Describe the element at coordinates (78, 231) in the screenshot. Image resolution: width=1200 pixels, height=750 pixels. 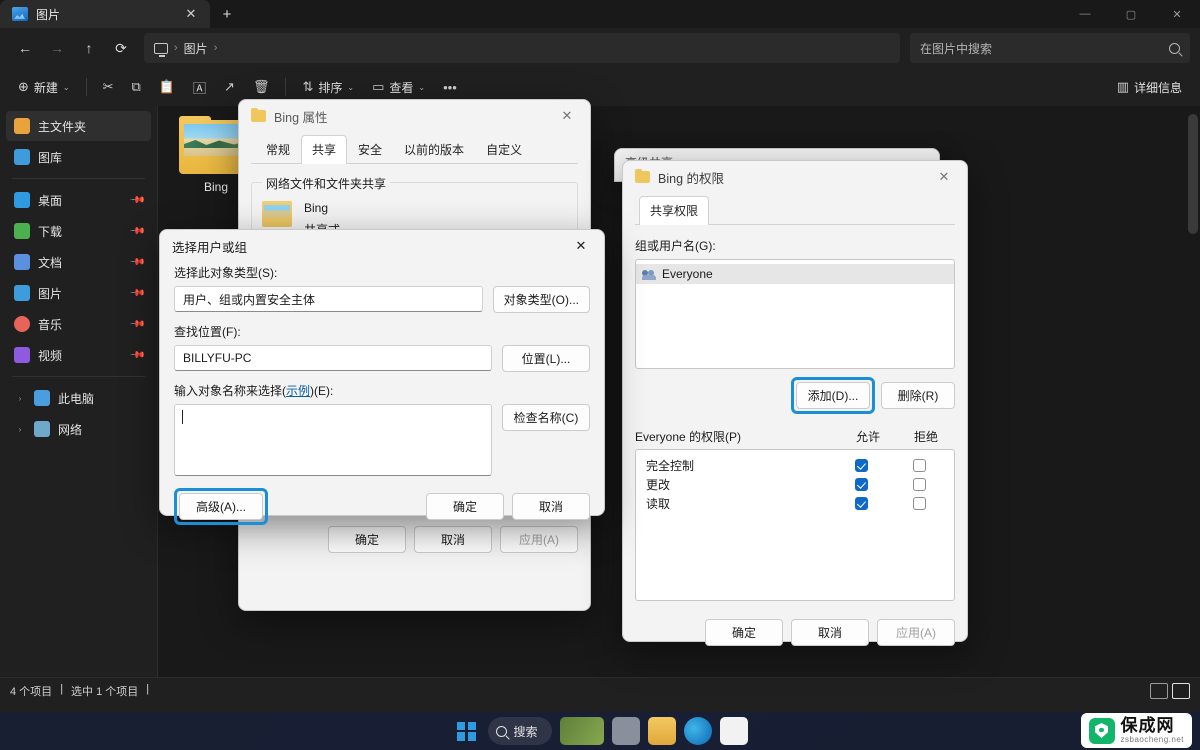
I see `sidebar-item-downloads: 下载 📌` at that location.